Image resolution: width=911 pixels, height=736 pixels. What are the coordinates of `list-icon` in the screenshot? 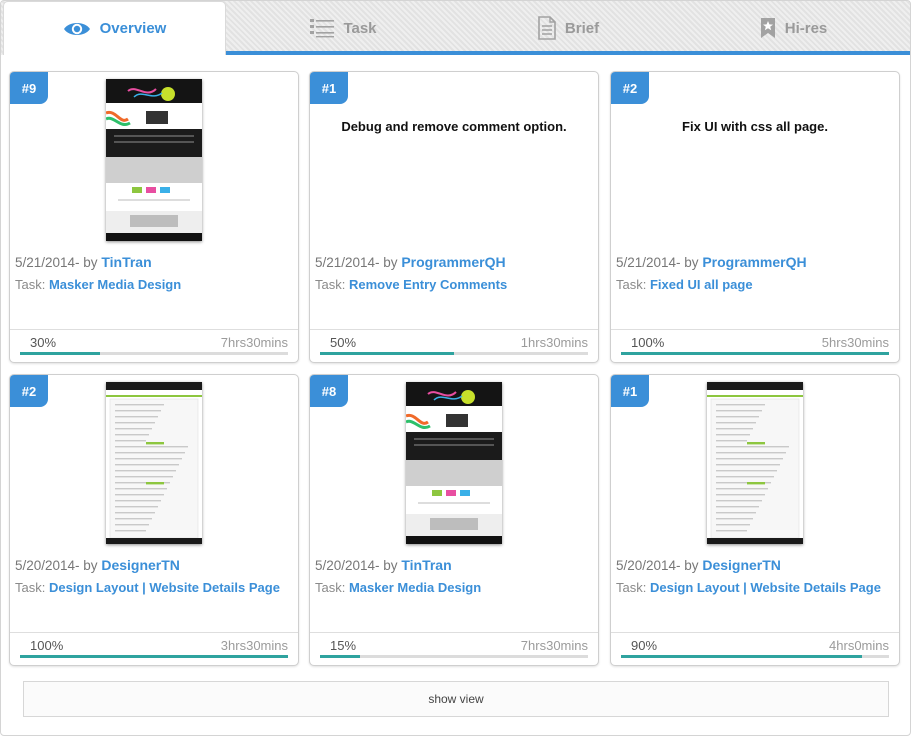 It's located at (322, 28).